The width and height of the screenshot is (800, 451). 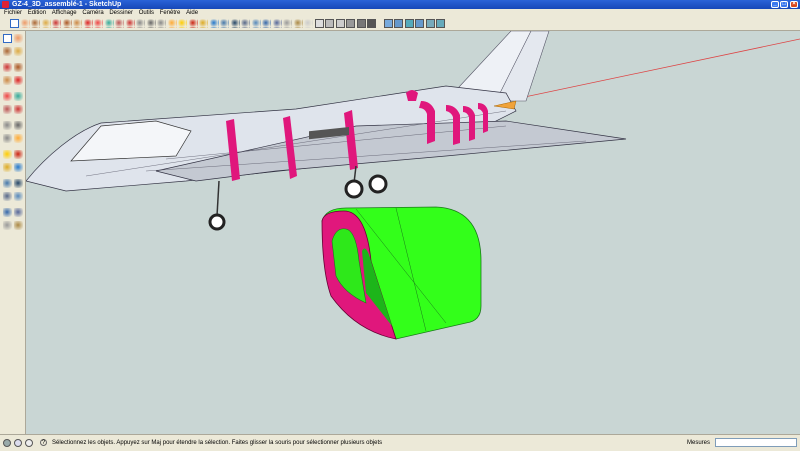 I want to click on left-zoom-extents-tool-icon, so click(x=18, y=196).